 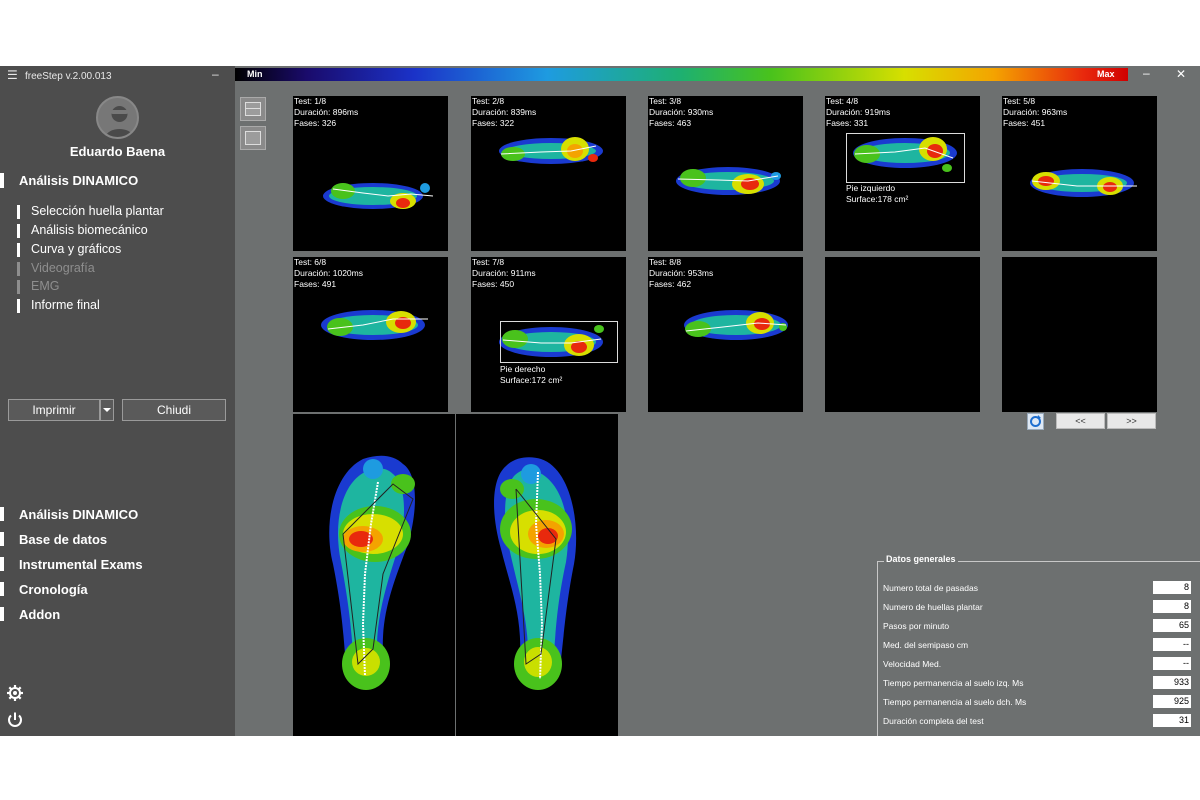 I want to click on test-info: Test: 4/8 Duración: 919ms Fases: 331, so click(x=857, y=112).